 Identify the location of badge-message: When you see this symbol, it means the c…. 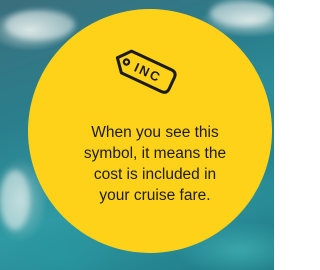
(155, 164).